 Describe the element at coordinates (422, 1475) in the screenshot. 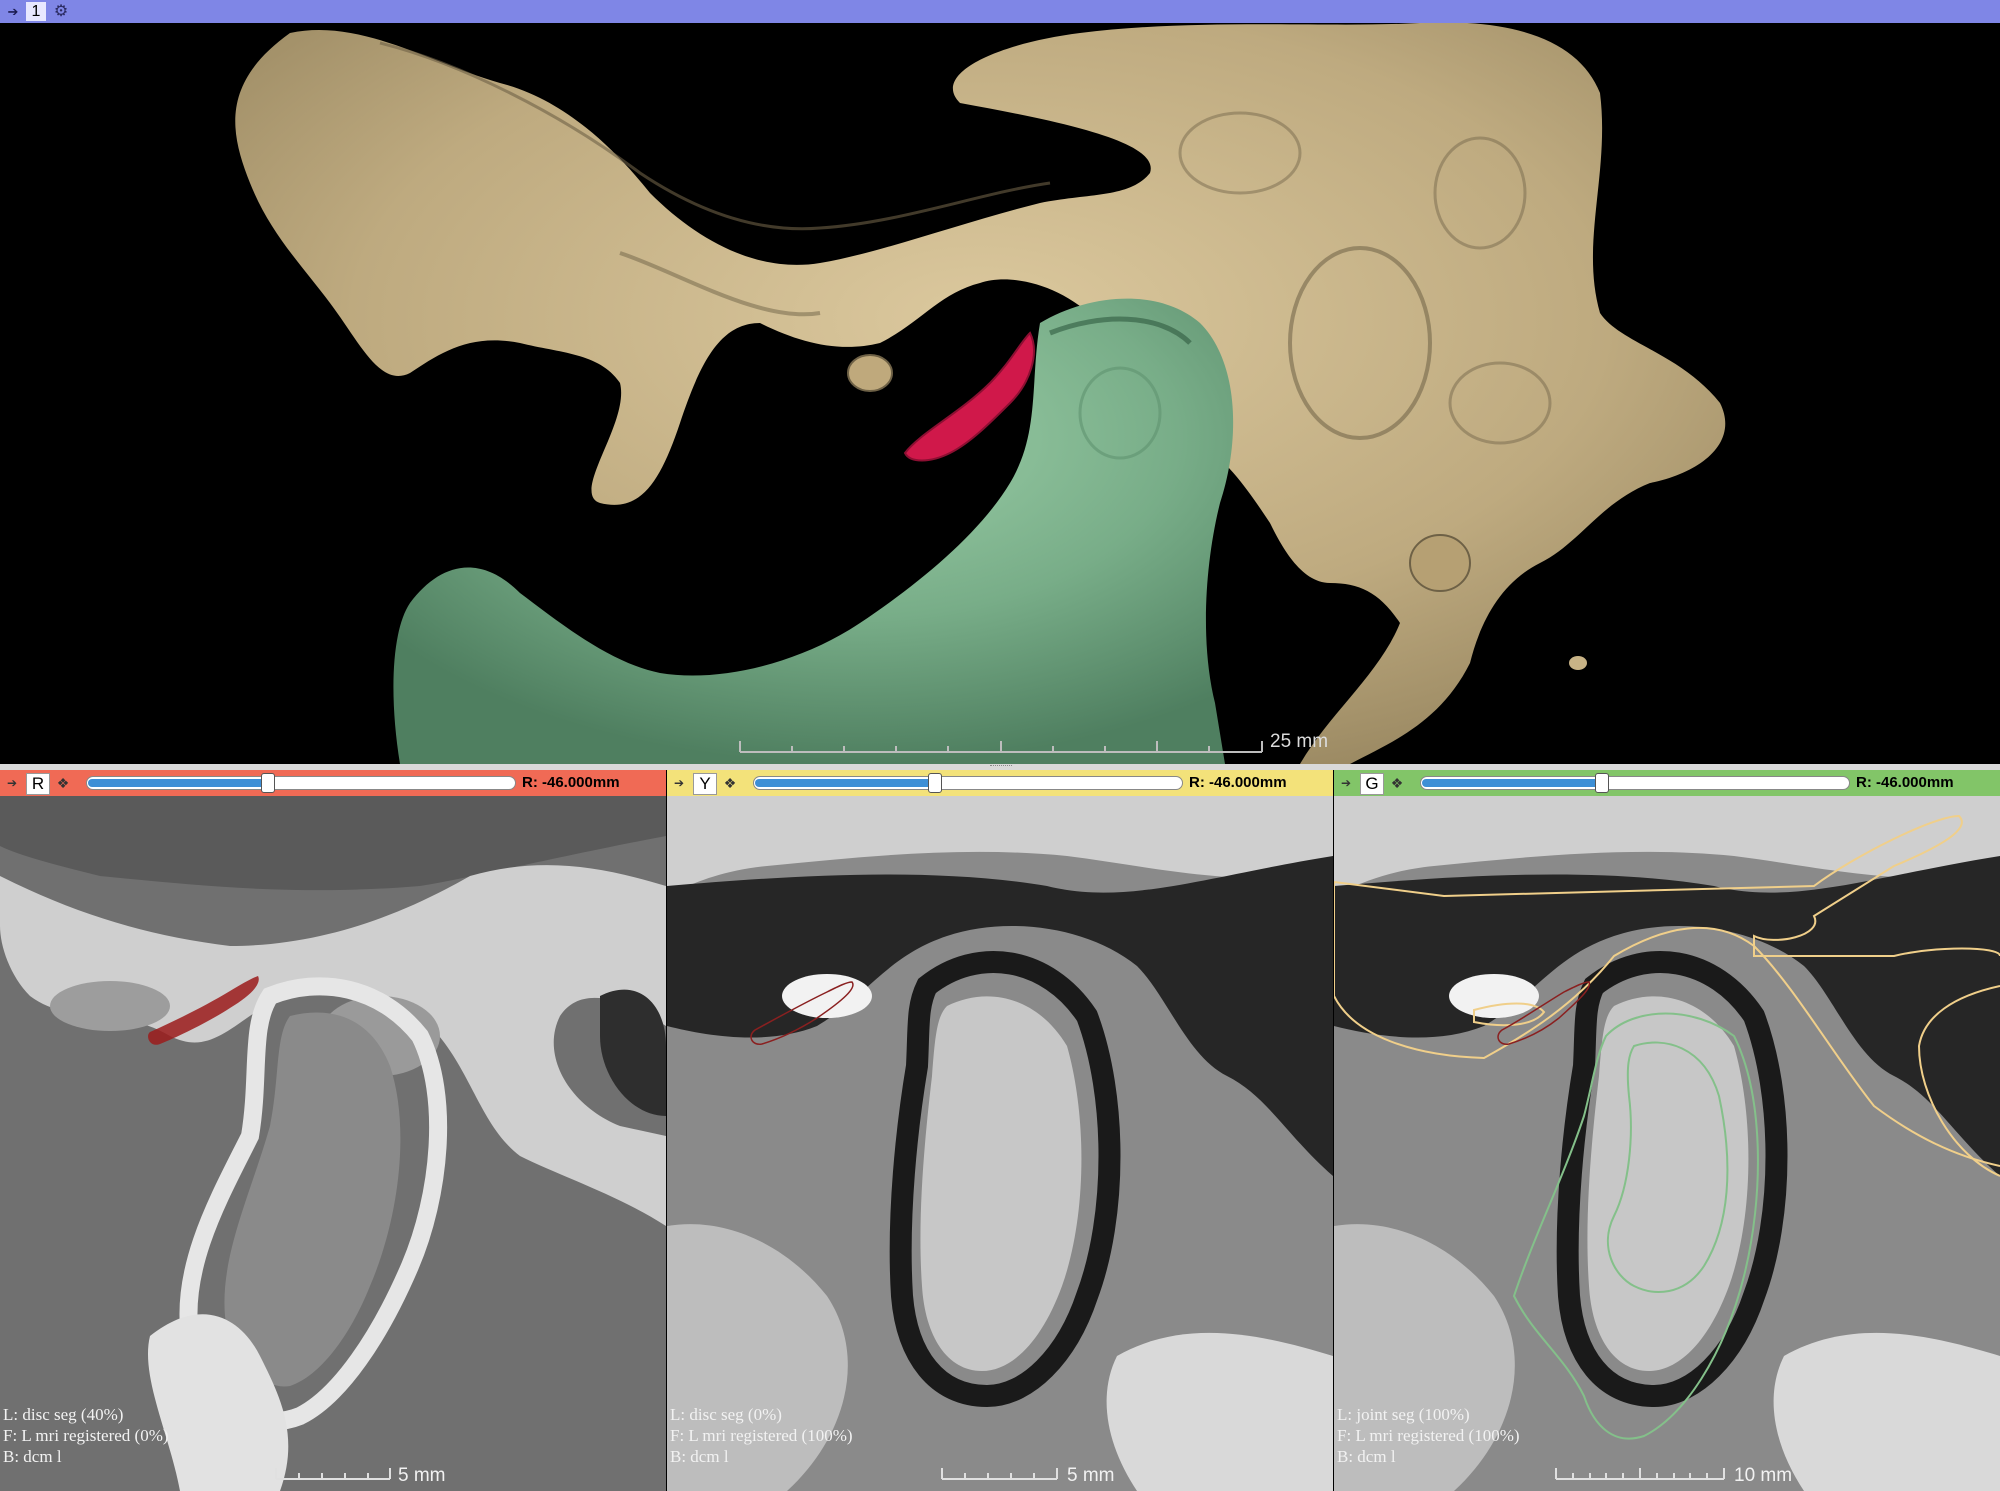

I see `red-scale-label: 5 mm` at that location.